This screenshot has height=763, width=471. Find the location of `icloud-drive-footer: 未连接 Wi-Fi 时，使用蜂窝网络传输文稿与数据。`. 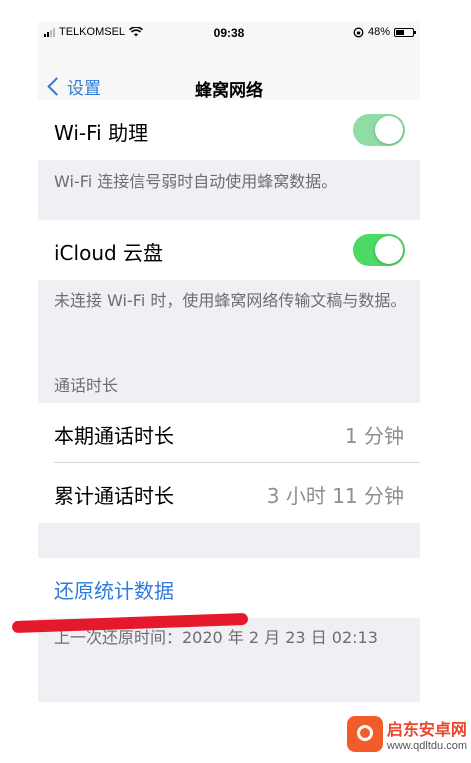

icloud-drive-footer: 未连接 Wi-Fi 时，使用蜂窝网络传输文稿与数据。 is located at coordinates (230, 300).